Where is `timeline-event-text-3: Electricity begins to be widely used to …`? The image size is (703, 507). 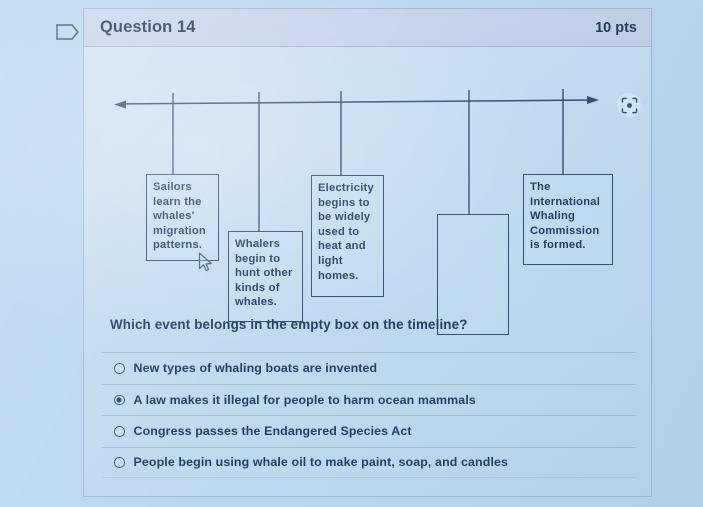 timeline-event-text-3: Electricity begins to be widely used to … is located at coordinates (346, 232).